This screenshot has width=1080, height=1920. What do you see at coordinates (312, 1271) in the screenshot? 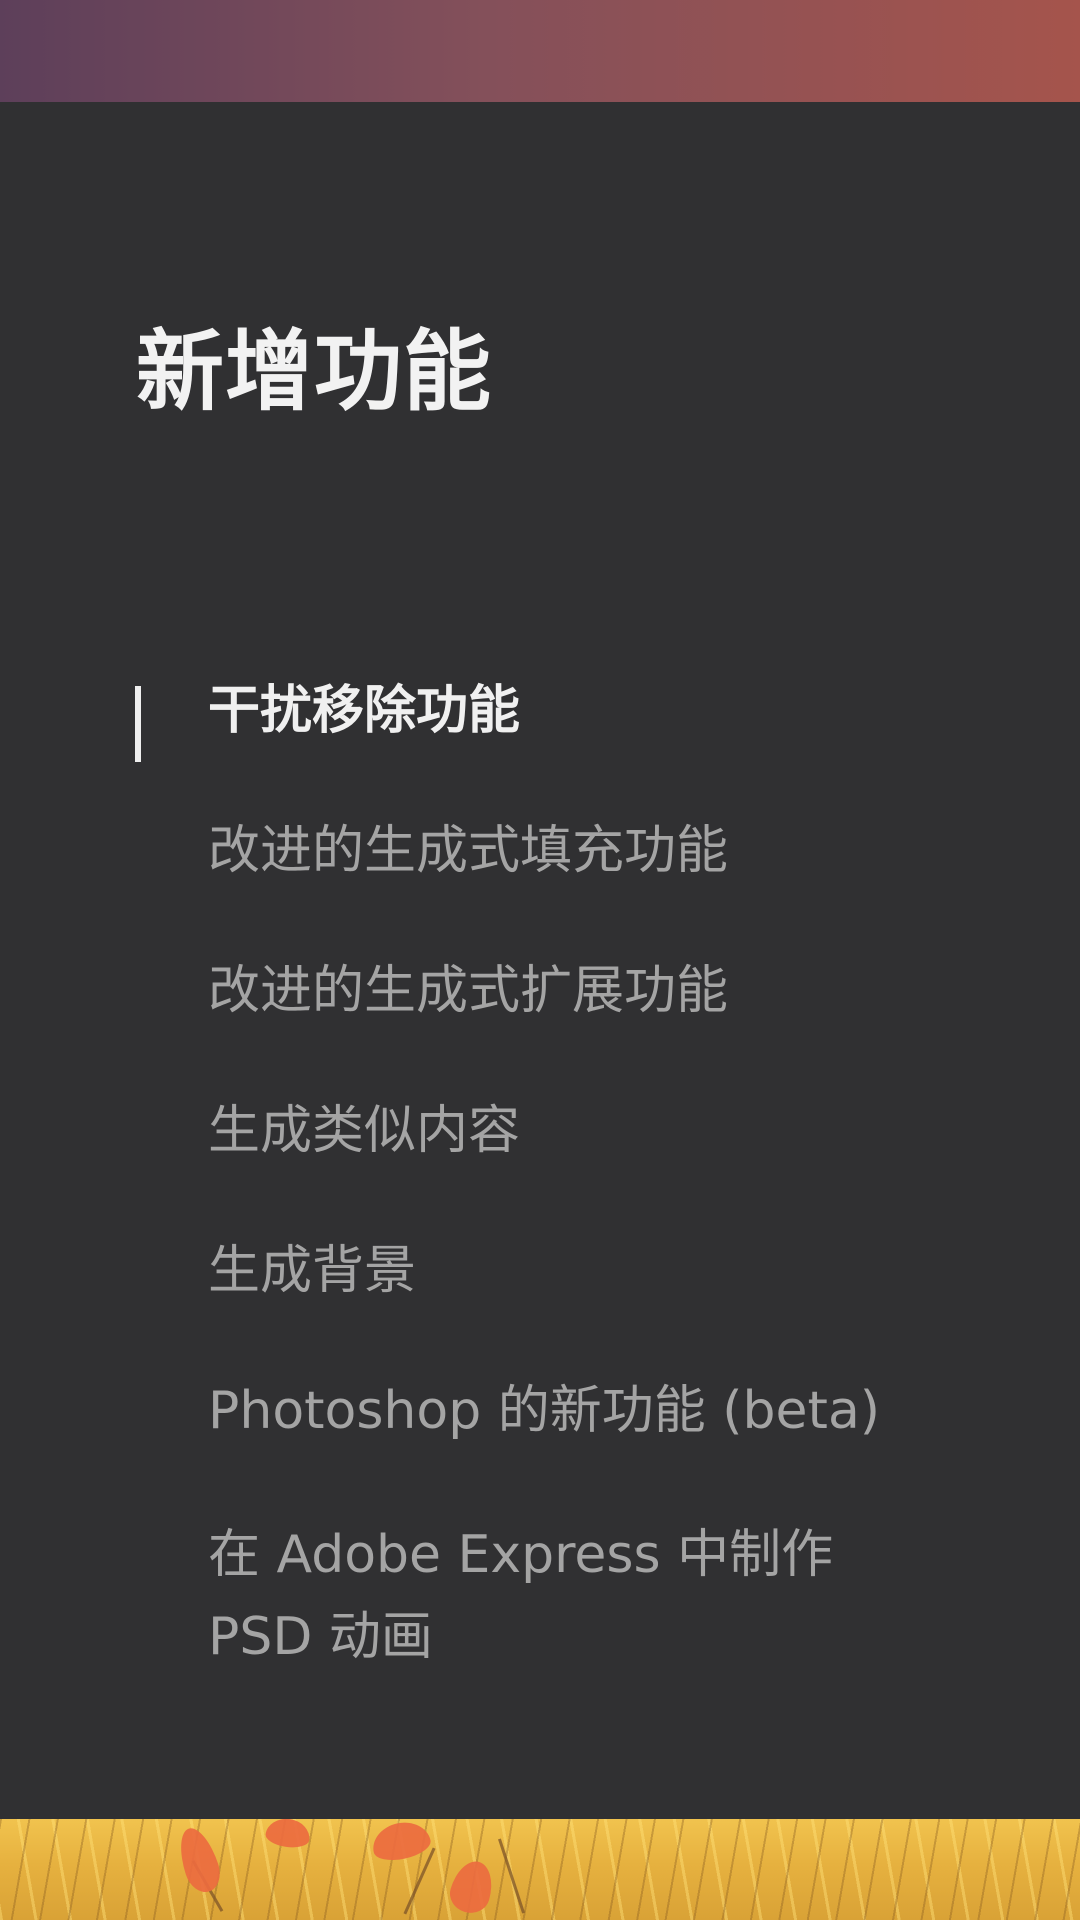
I see `toc-item-label: 生成背景` at bounding box center [312, 1271].